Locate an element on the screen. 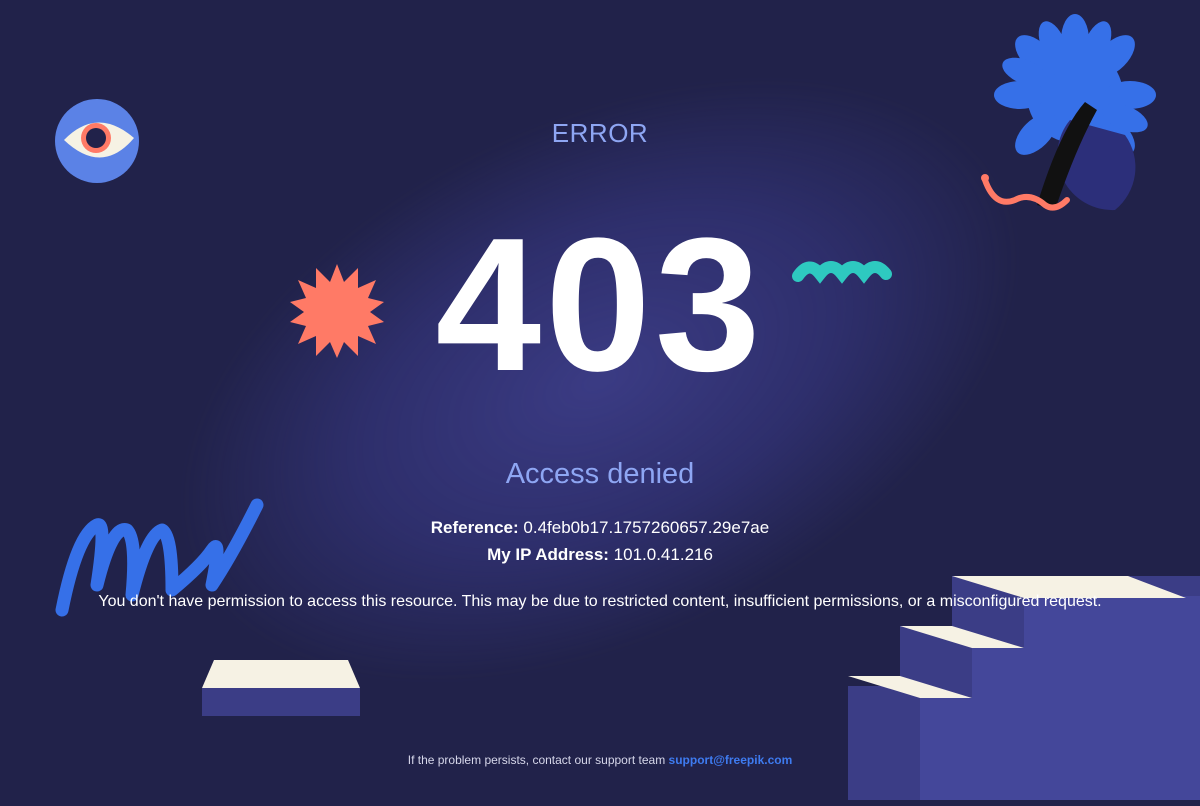  error-code: 403 is located at coordinates (600, 305).